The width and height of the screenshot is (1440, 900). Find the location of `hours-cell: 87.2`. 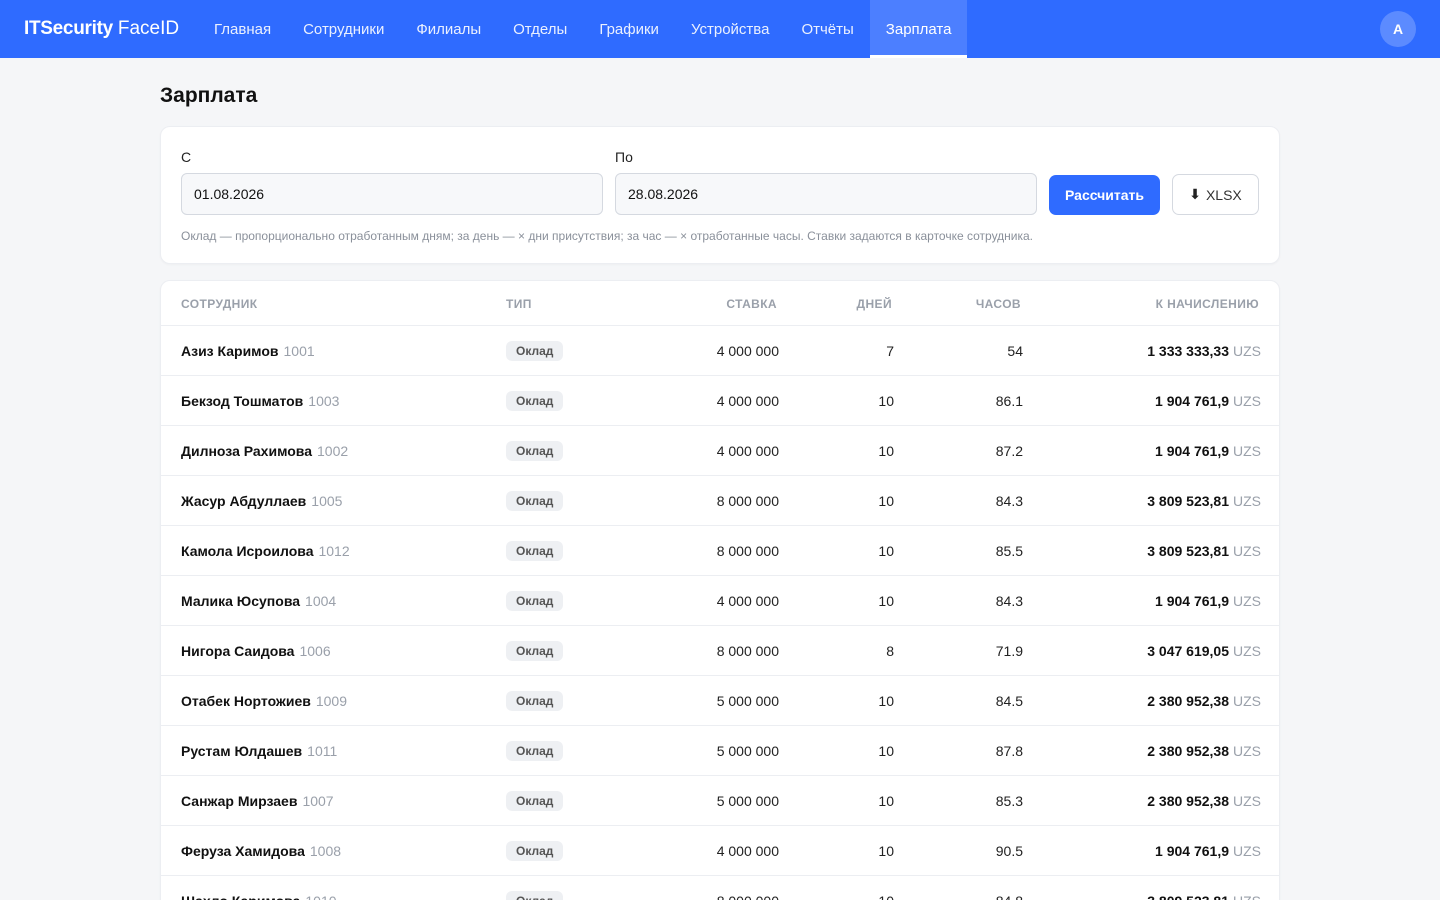

hours-cell: 87.2 is located at coordinates (1009, 451).